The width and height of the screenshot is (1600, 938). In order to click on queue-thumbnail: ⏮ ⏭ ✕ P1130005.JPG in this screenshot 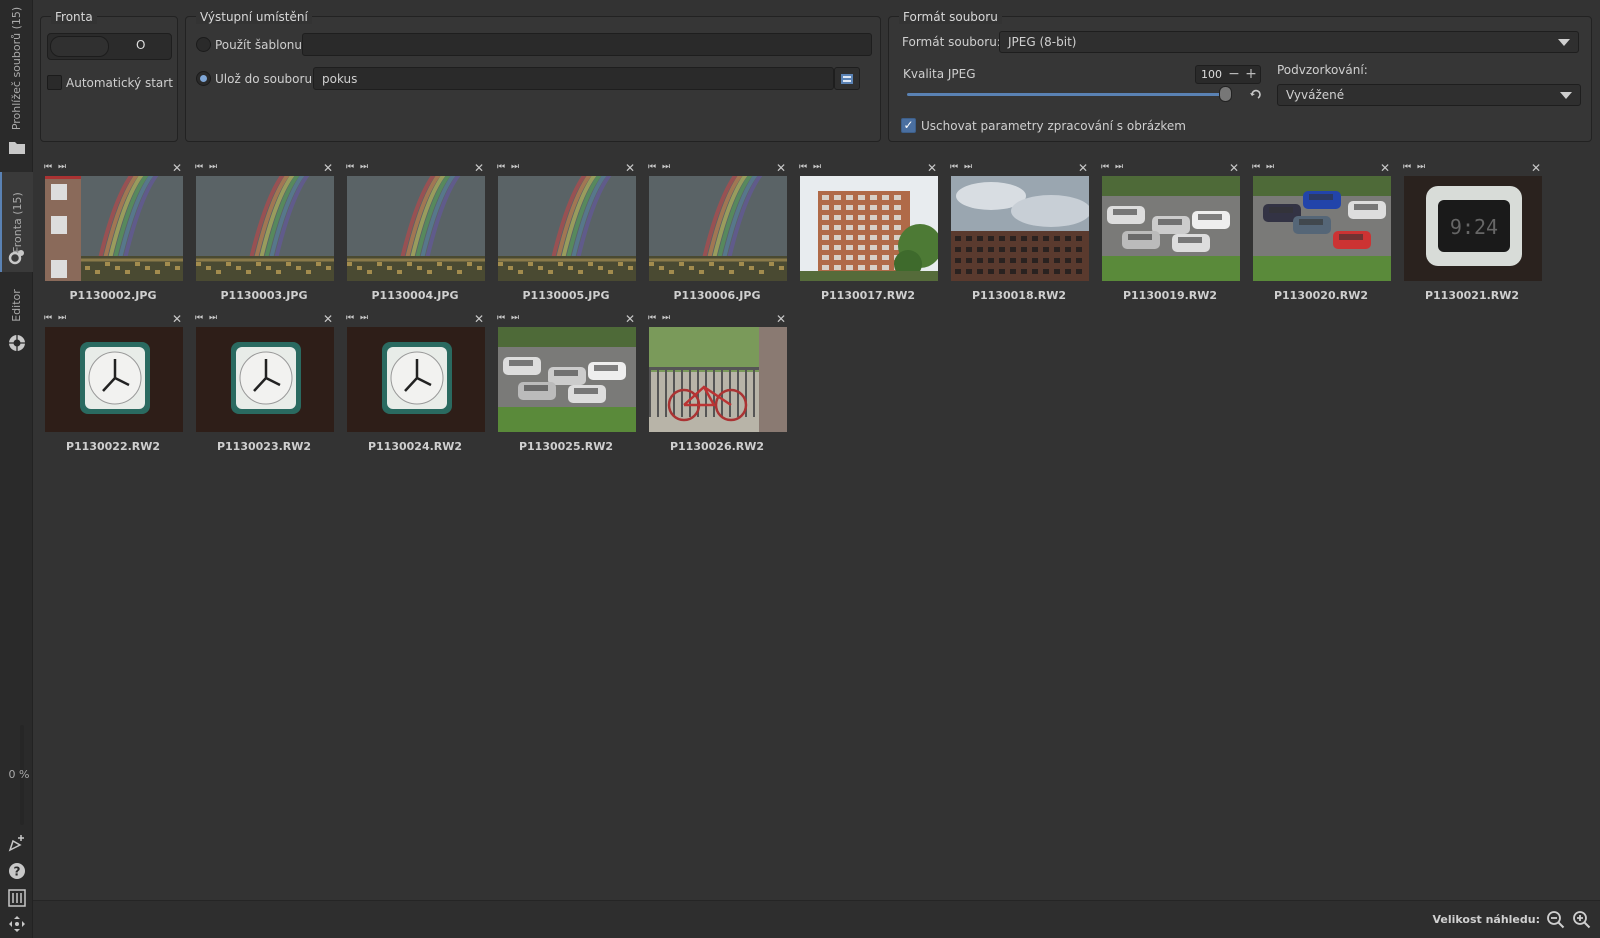, I will do `click(566, 233)`.